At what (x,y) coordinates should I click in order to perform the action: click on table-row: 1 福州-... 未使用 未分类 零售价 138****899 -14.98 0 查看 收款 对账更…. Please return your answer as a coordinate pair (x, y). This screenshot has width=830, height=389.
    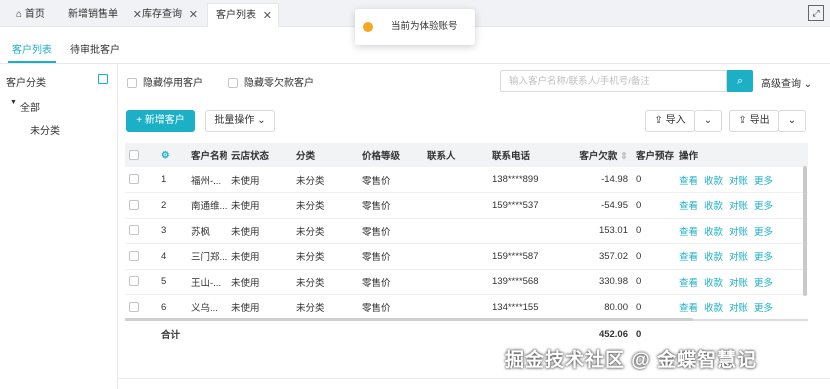
    Looking at the image, I should click on (466, 180).